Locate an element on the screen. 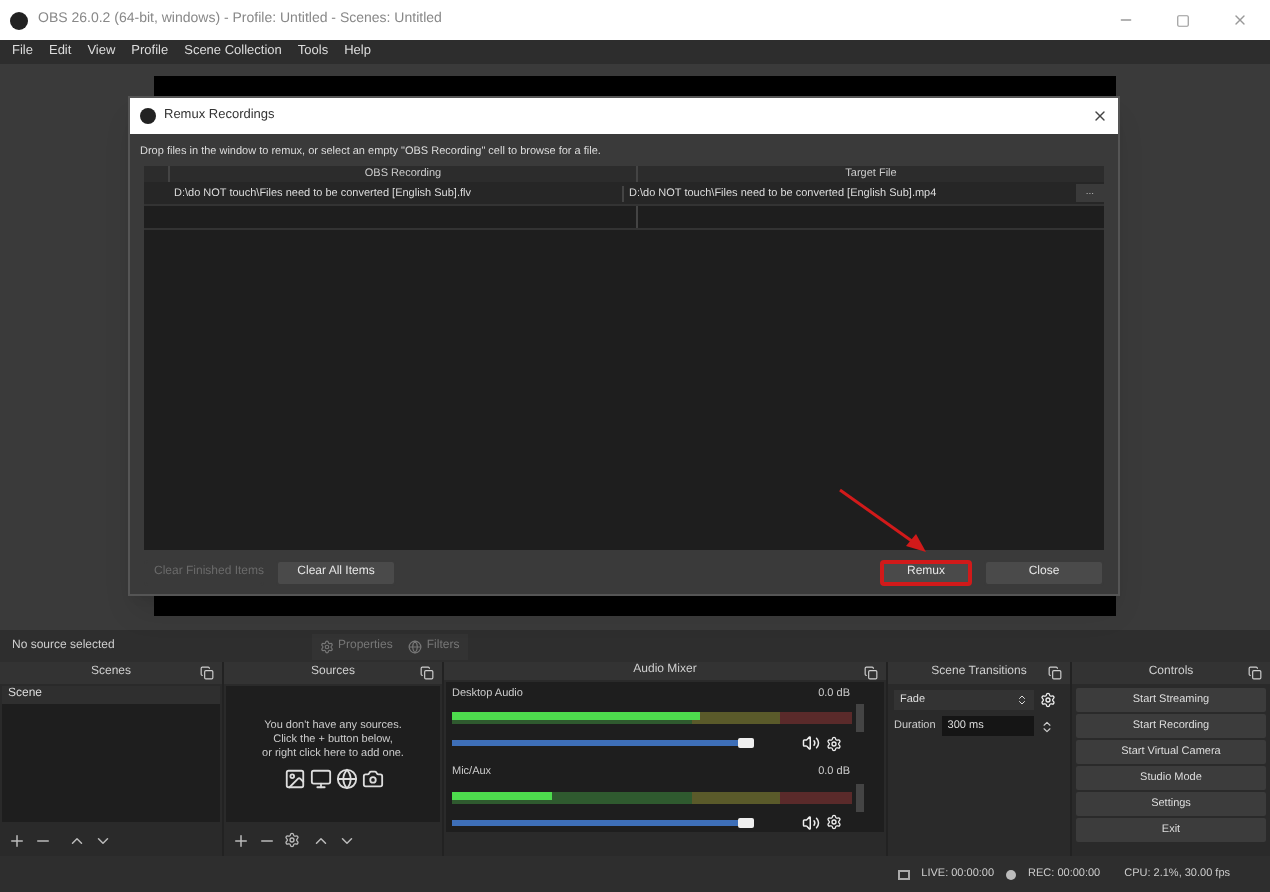 Image resolution: width=1270 pixels, height=892 pixels. image-icon is located at coordinates (294, 778).